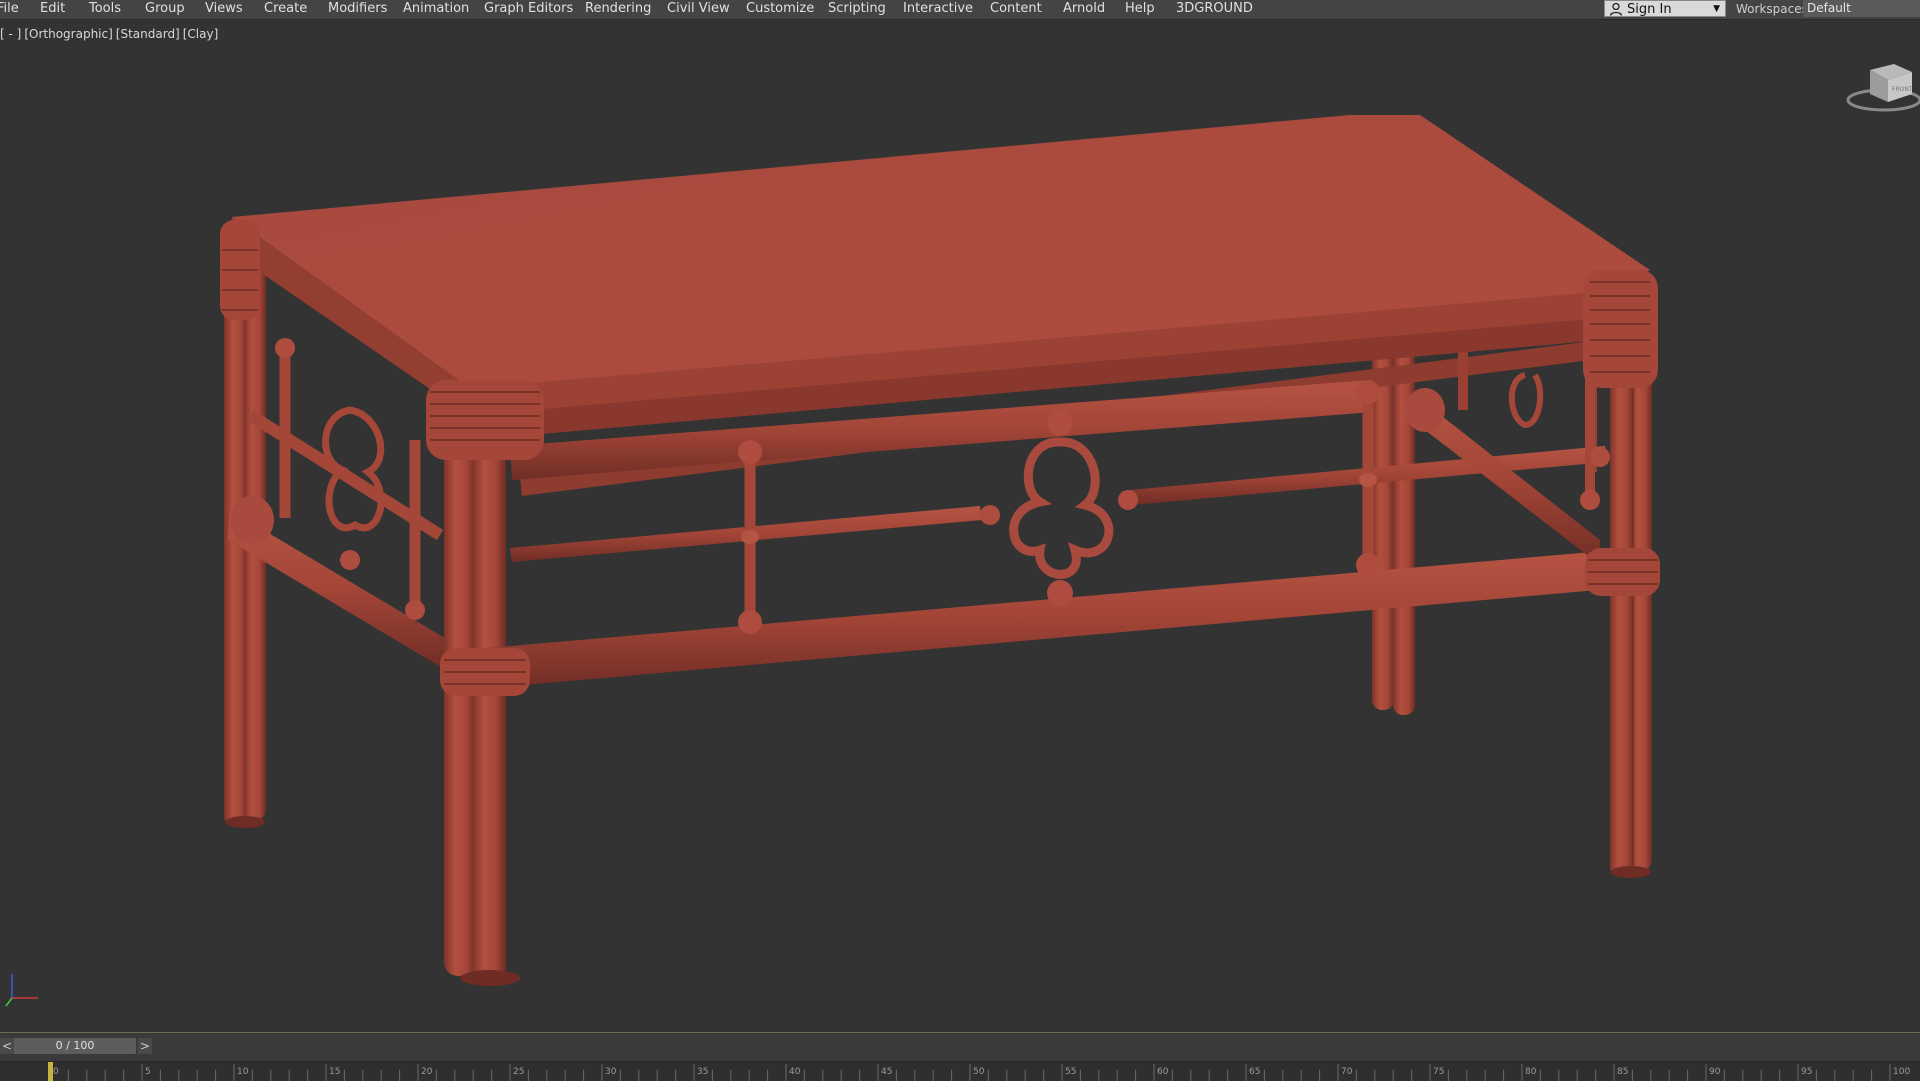 The height and width of the screenshot is (1081, 1920). What do you see at coordinates (1881, 88) in the screenshot?
I see `viewcube-icon: FRONT` at bounding box center [1881, 88].